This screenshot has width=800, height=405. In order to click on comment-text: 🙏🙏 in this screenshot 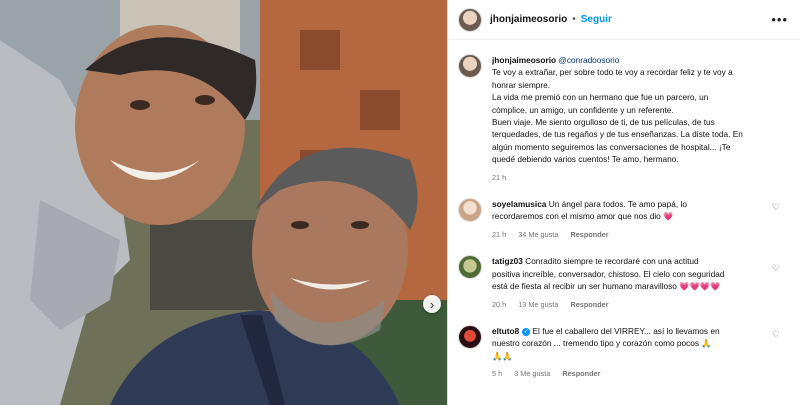, I will do `click(502, 355)`.